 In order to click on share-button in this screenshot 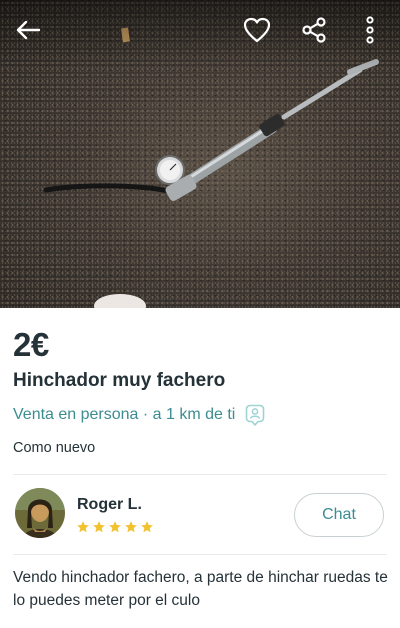, I will do `click(314, 30)`.